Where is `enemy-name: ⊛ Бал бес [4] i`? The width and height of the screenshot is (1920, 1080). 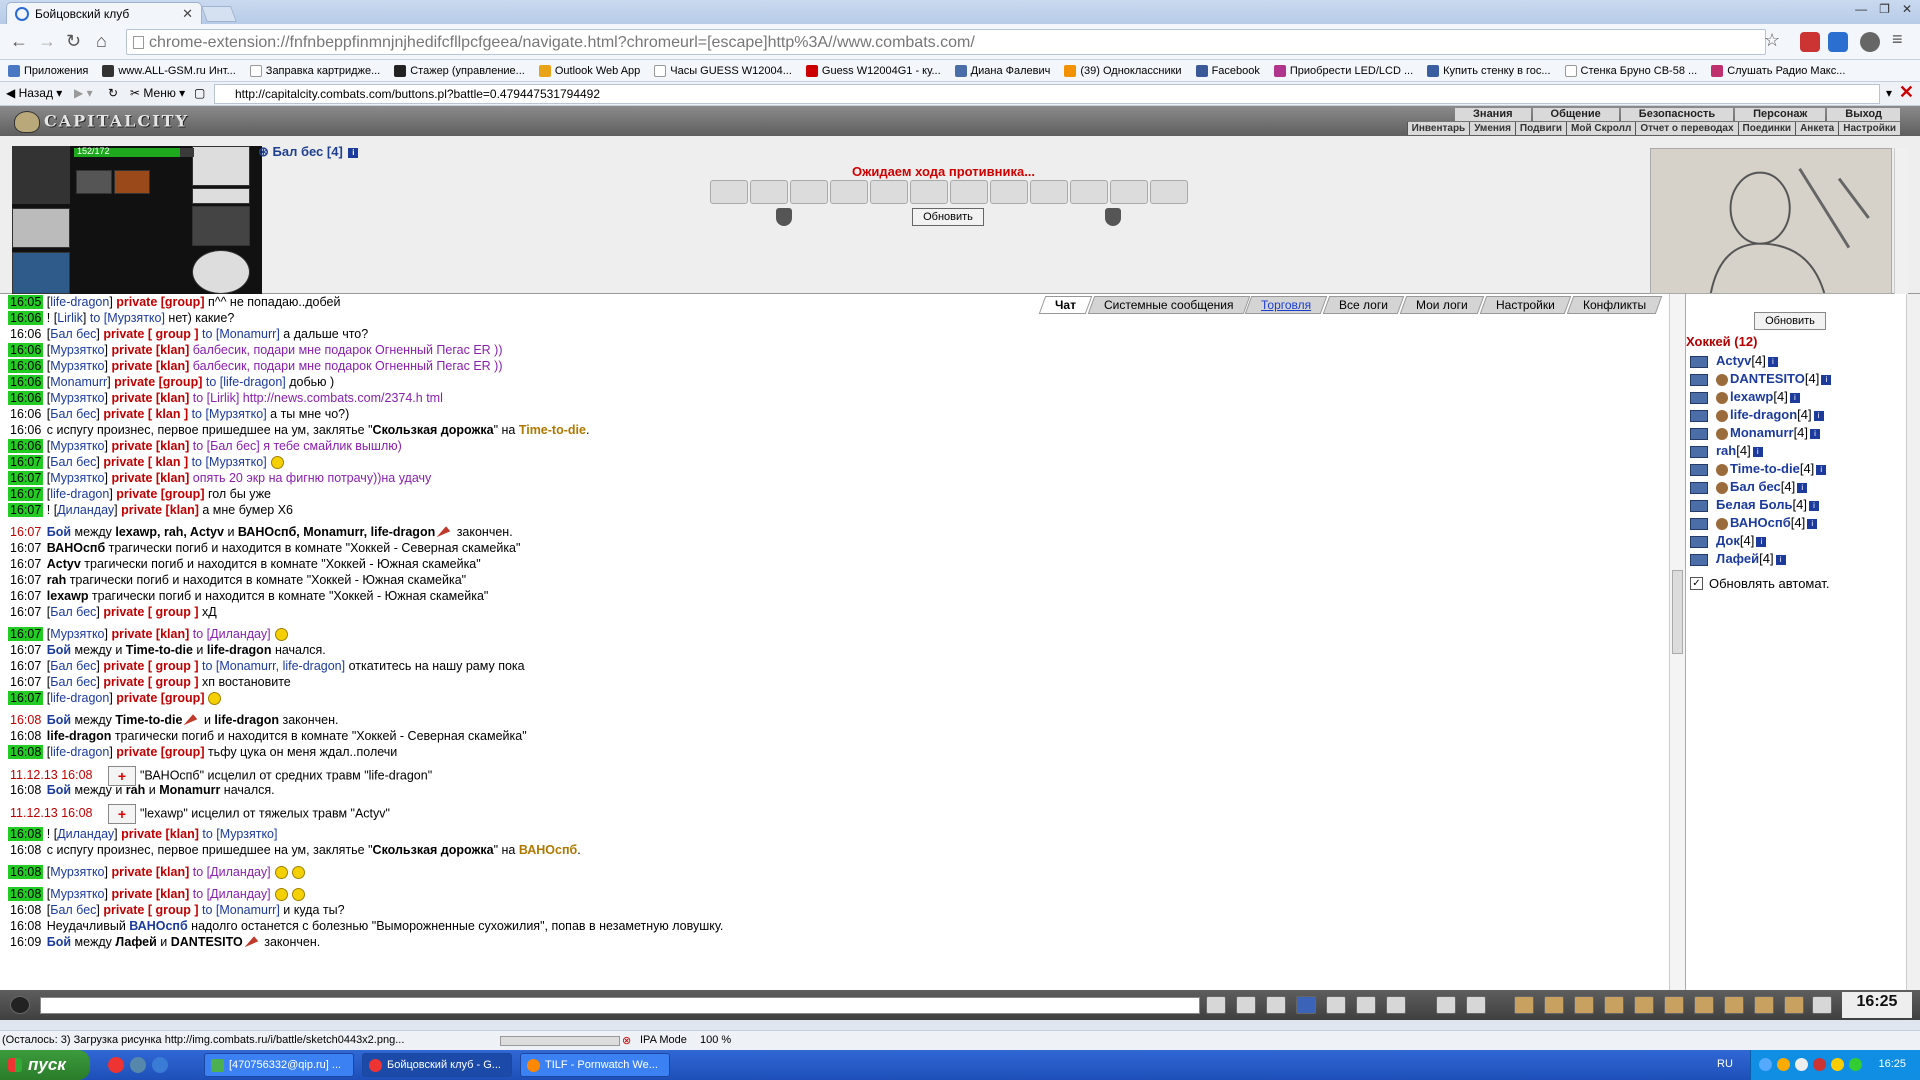 enemy-name: ⊛ Бал бес [4] i is located at coordinates (308, 152).